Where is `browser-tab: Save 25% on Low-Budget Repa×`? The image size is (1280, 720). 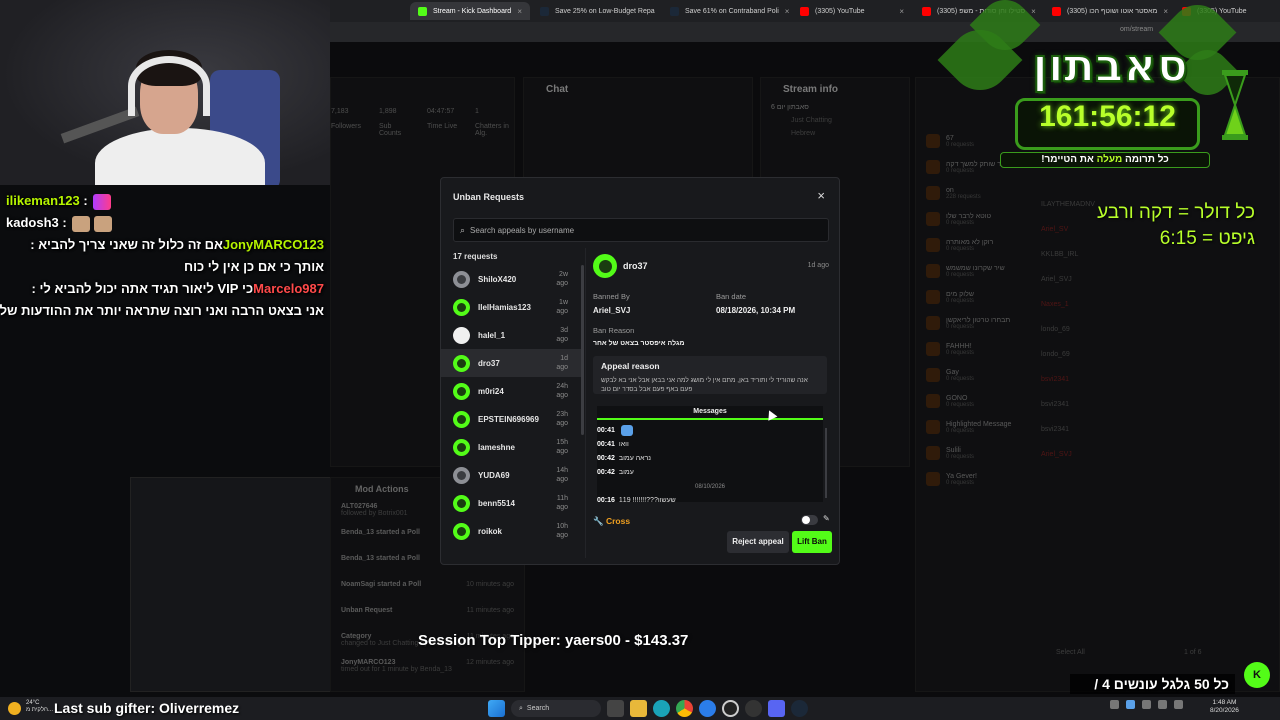 browser-tab: Save 25% on Low-Budget Repa× is located at coordinates (596, 11).